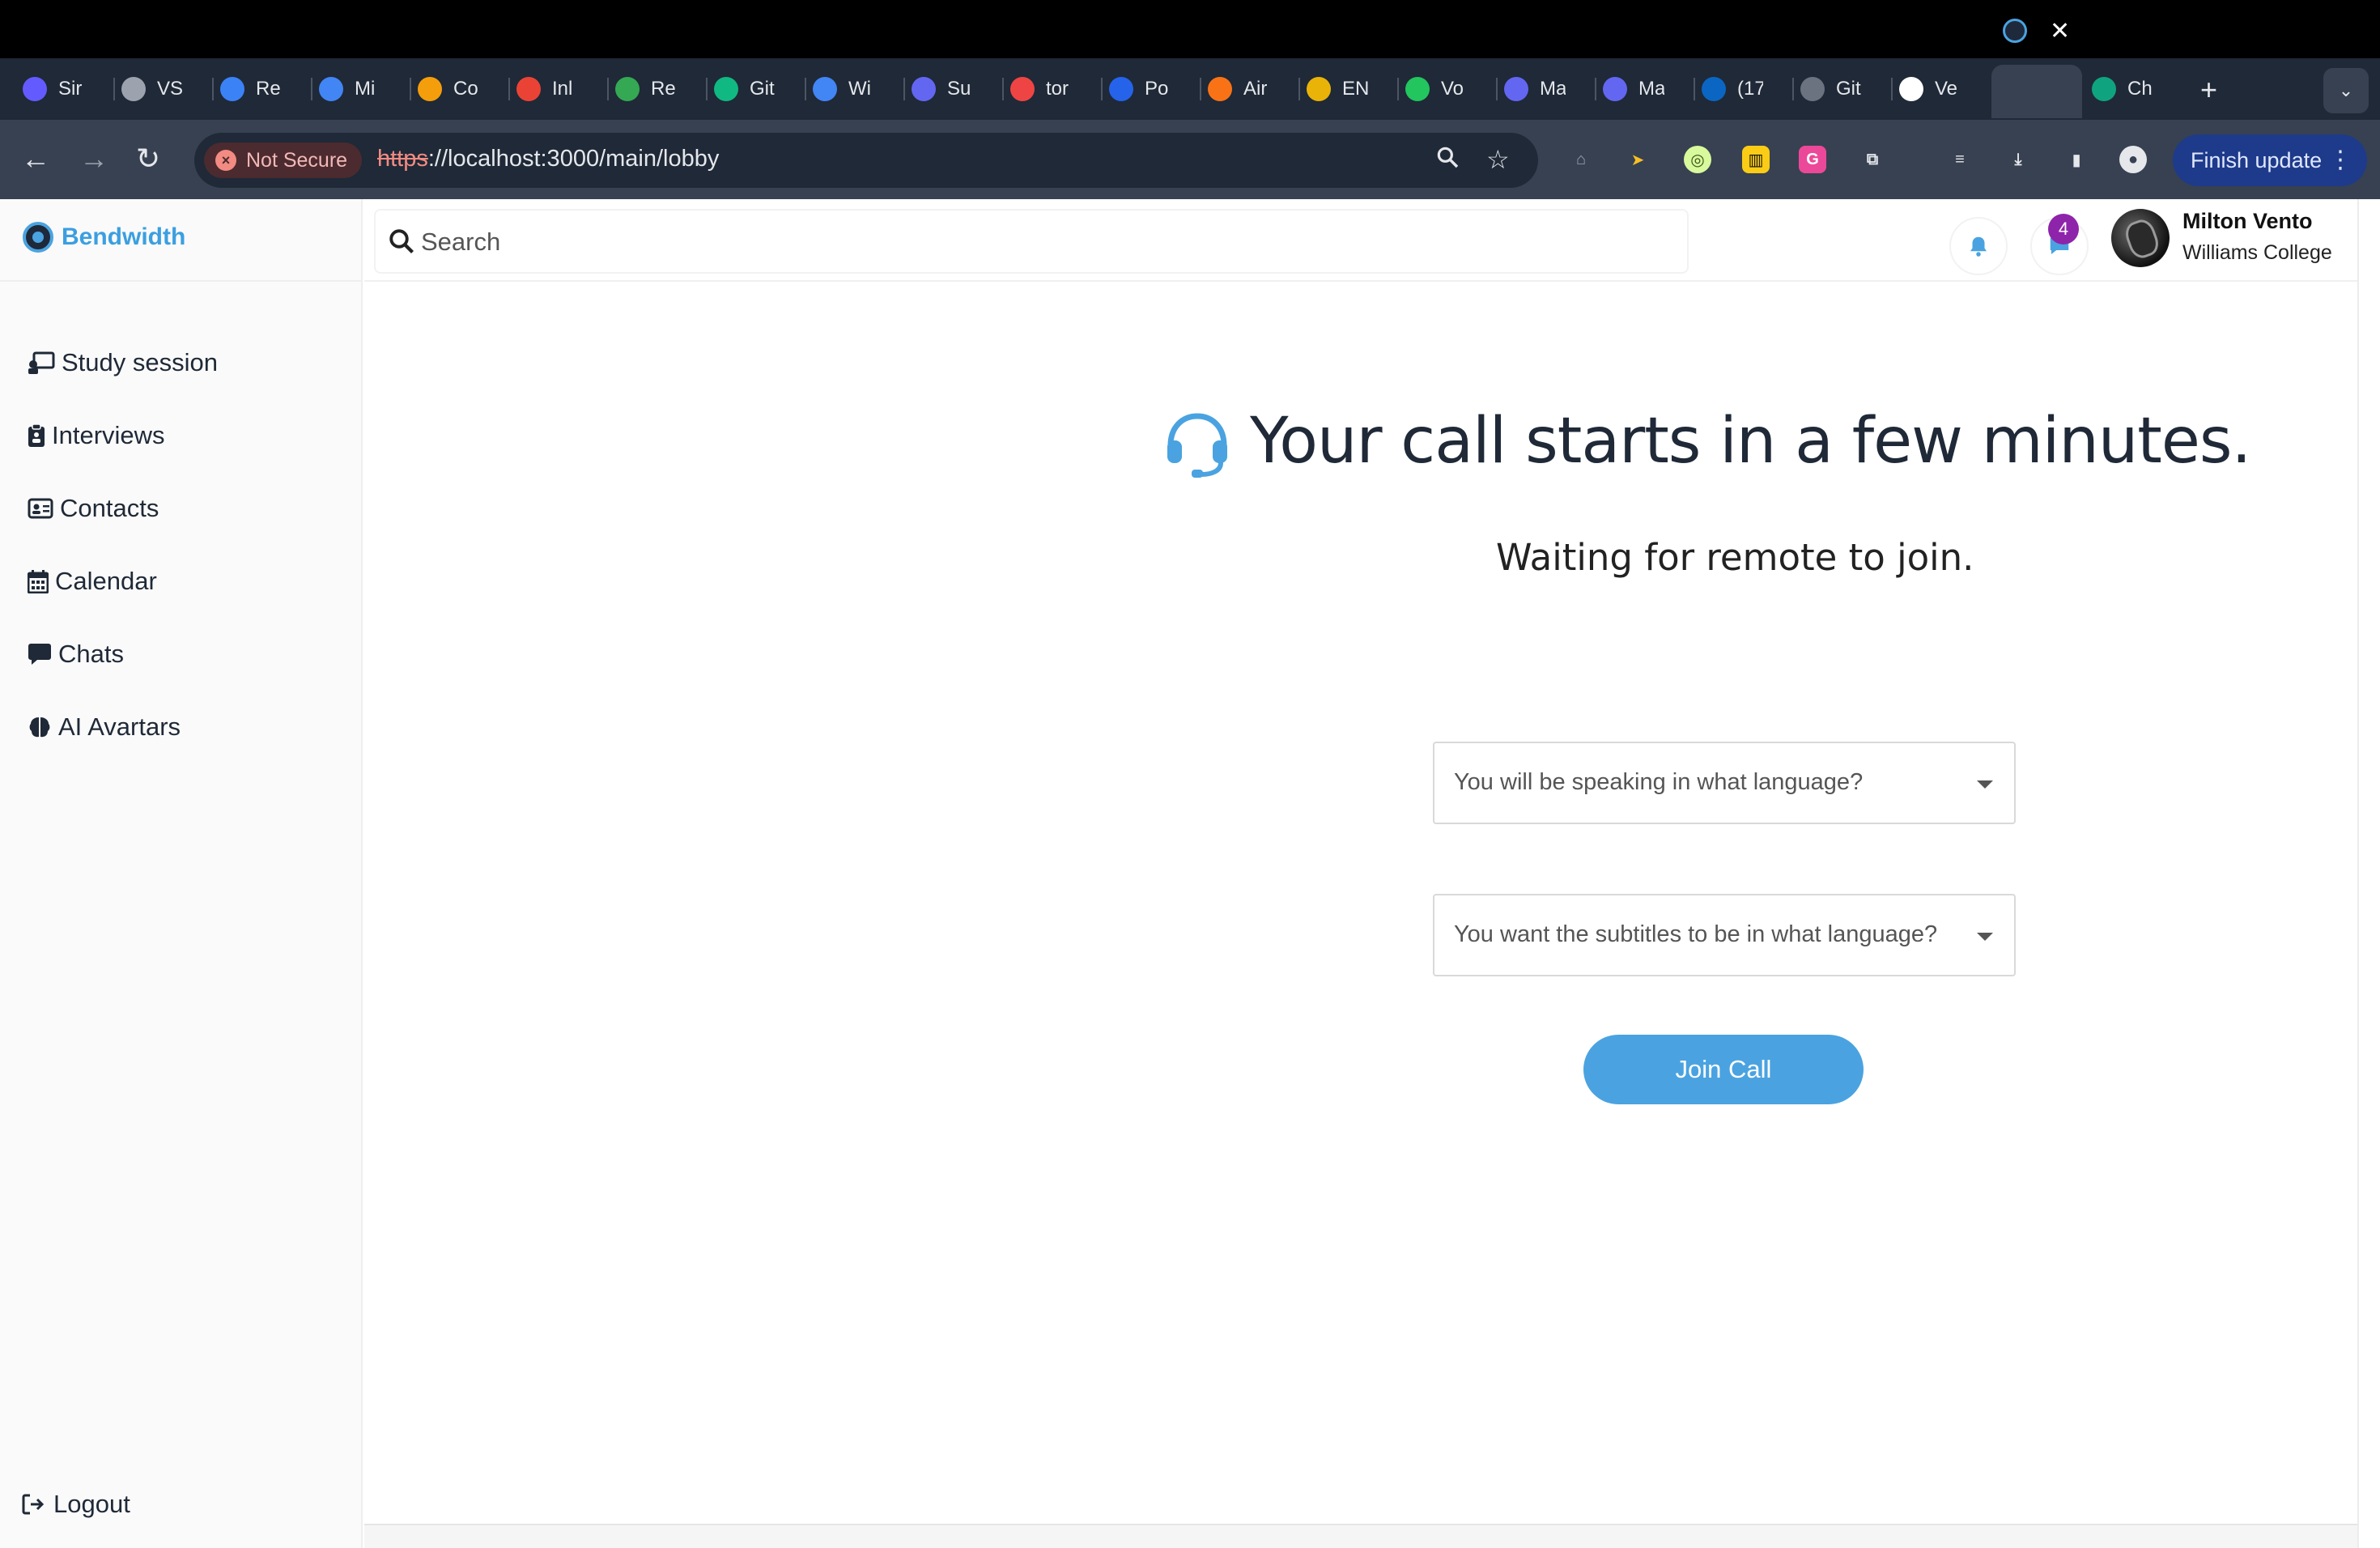 The height and width of the screenshot is (1548, 2380). I want to click on more-vert-icon: ⋮, so click(2340, 160).